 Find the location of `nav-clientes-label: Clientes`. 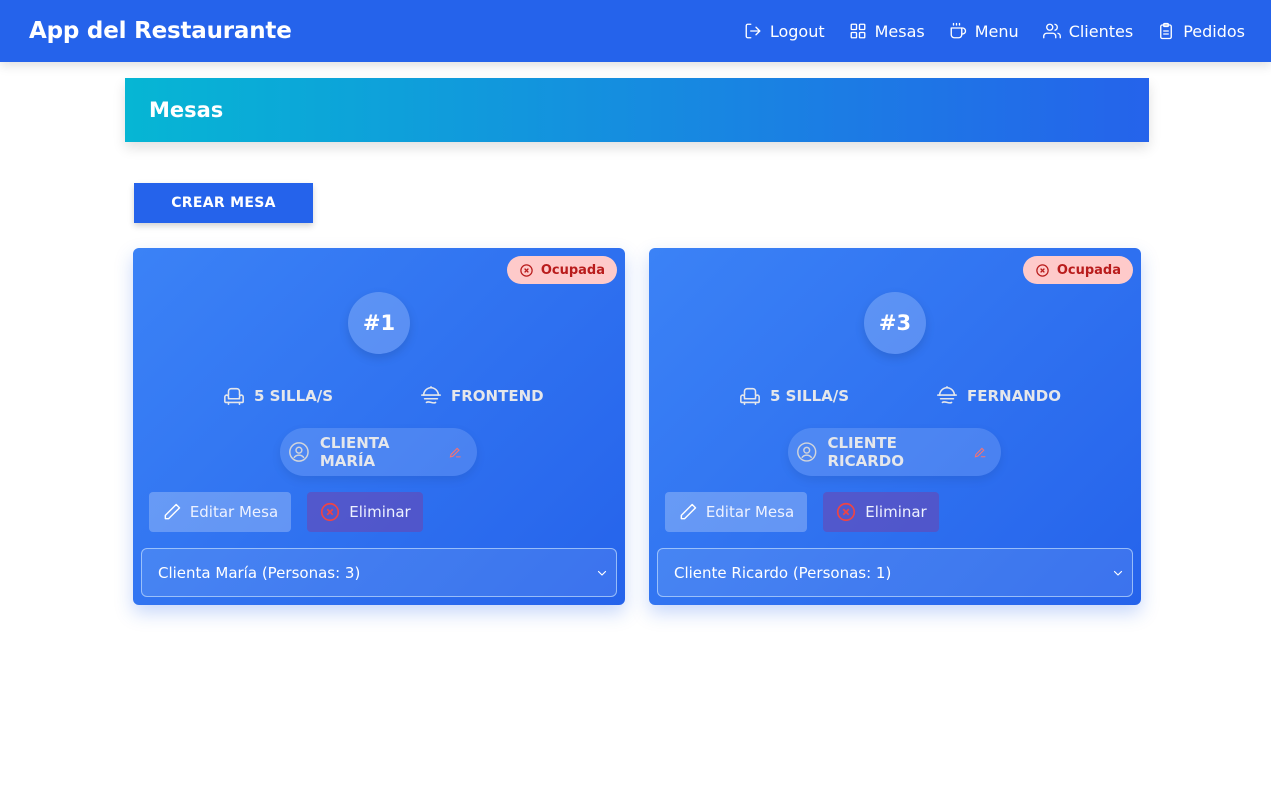

nav-clientes-label: Clientes is located at coordinates (1101, 31).